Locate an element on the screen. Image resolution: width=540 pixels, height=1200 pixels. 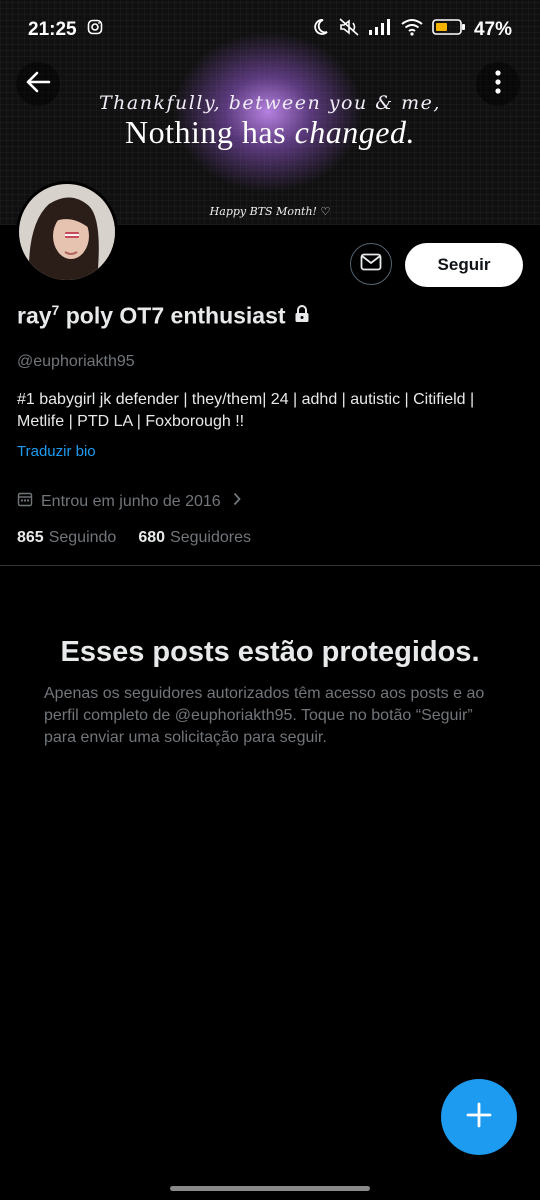
banner-text-line2: Nothing has changed. is located at coordinates (270, 132).